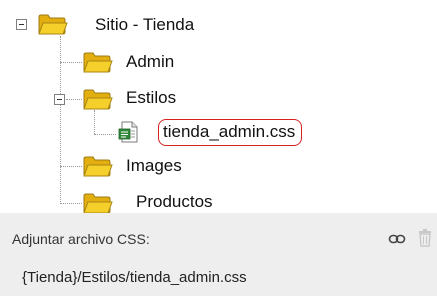 Image resolution: width=437 pixels, height=296 pixels. I want to click on tree-item-productos: Productos, so click(174, 202).